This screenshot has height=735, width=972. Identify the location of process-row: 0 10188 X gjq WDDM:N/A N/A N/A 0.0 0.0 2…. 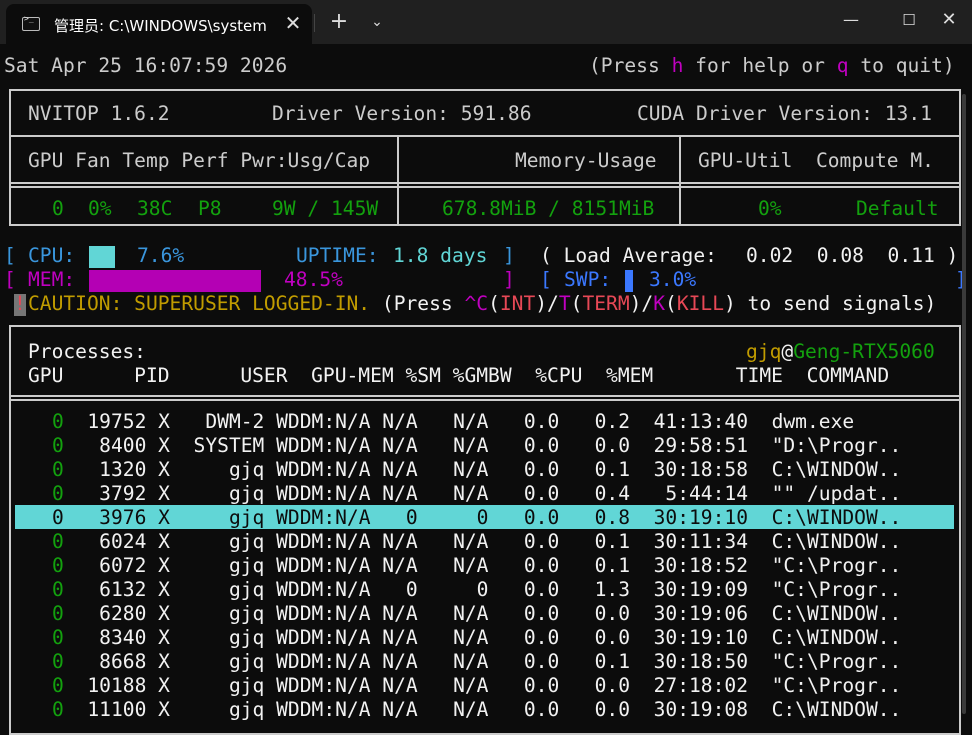
(476, 686).